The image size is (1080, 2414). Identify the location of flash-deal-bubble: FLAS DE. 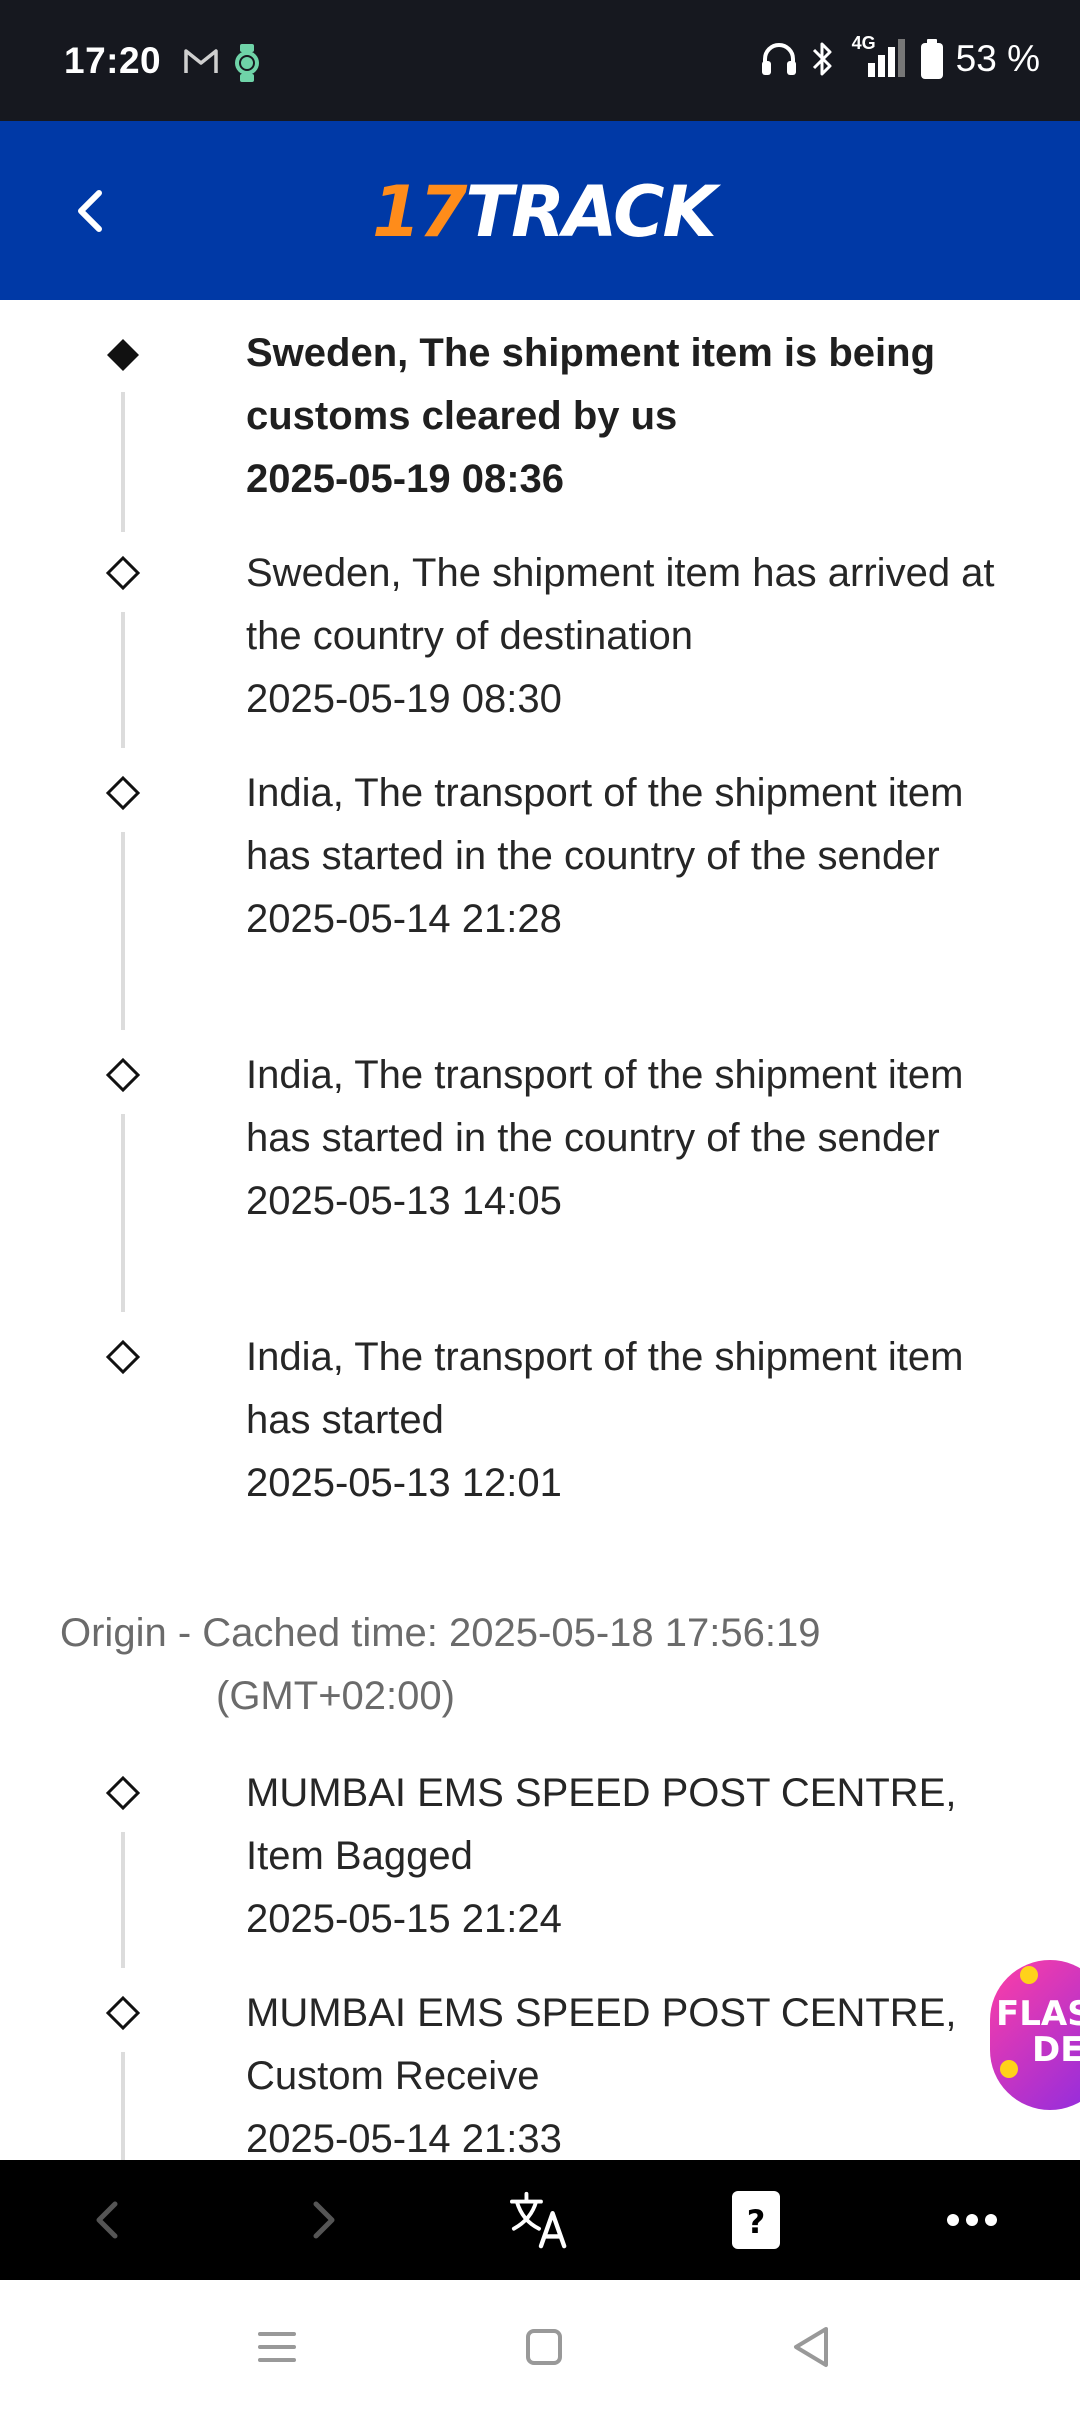
(1035, 2035).